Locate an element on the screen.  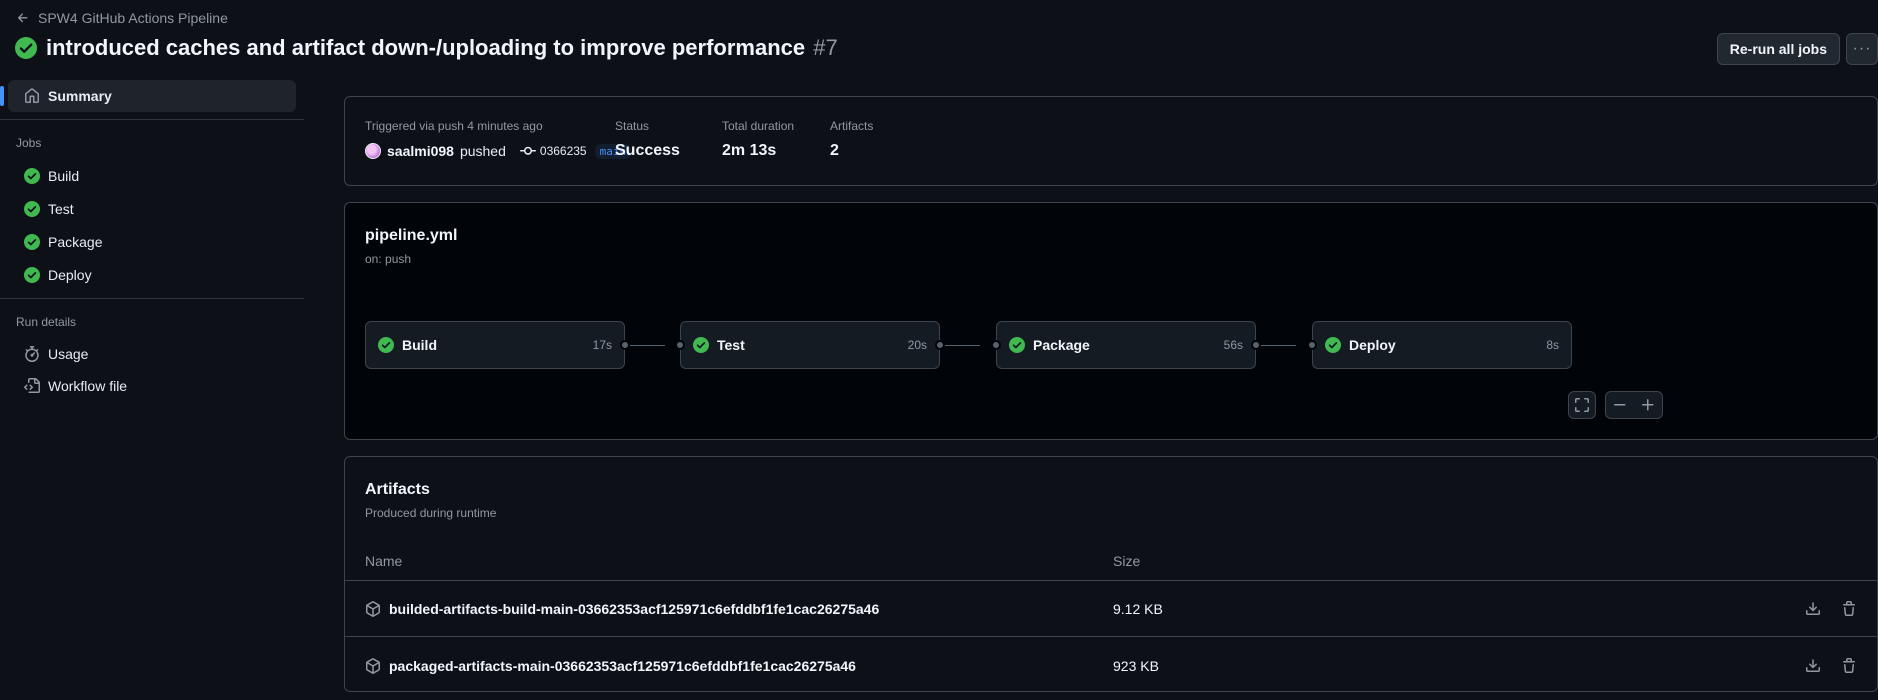
status-label: Status is located at coordinates (632, 126).